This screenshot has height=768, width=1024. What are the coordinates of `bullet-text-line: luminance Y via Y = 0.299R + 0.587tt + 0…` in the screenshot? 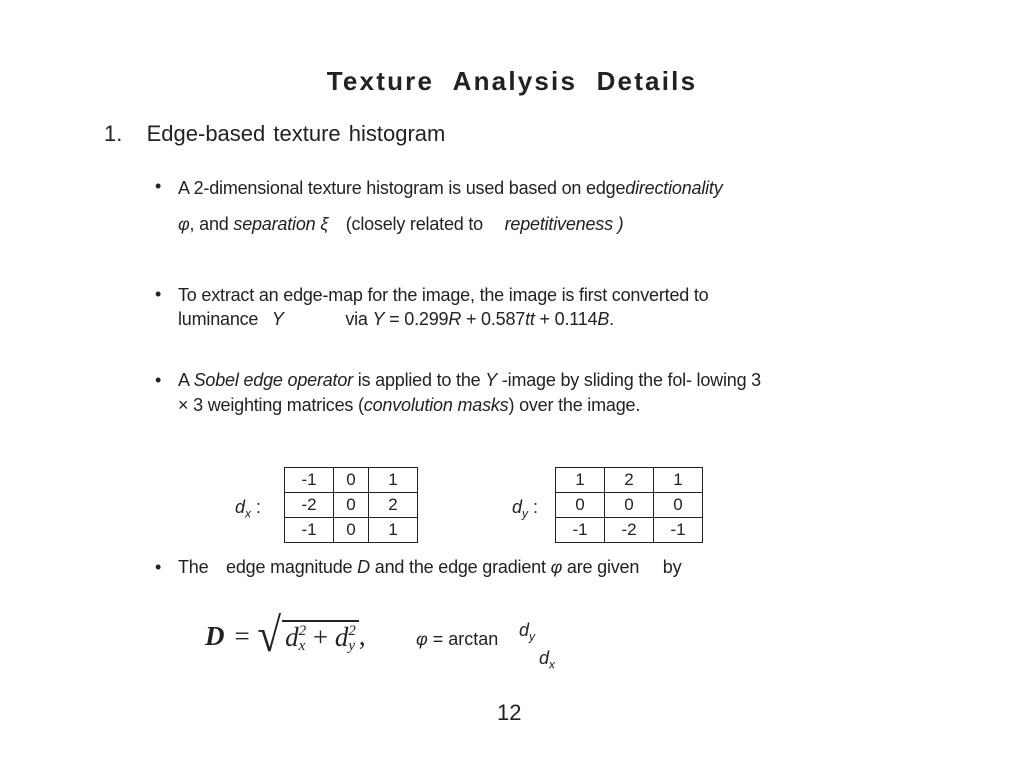 It's located at (396, 319).